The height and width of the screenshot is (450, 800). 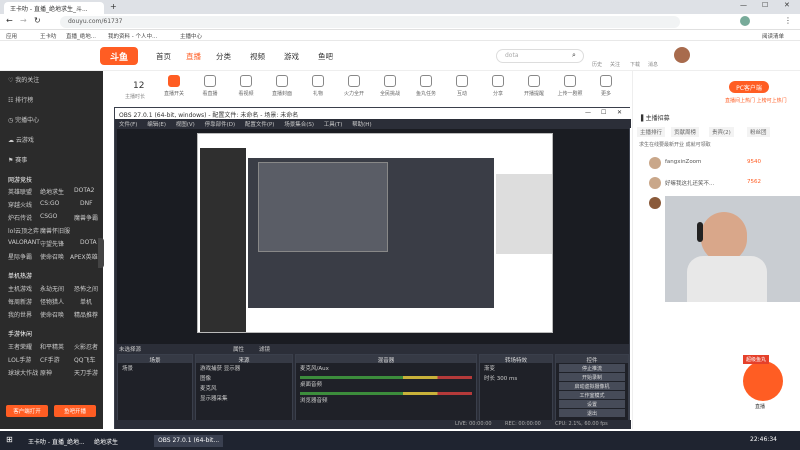 What do you see at coordinates (84, 256) in the screenshot?
I see `sidebar-game: APEX英雄` at bounding box center [84, 256].